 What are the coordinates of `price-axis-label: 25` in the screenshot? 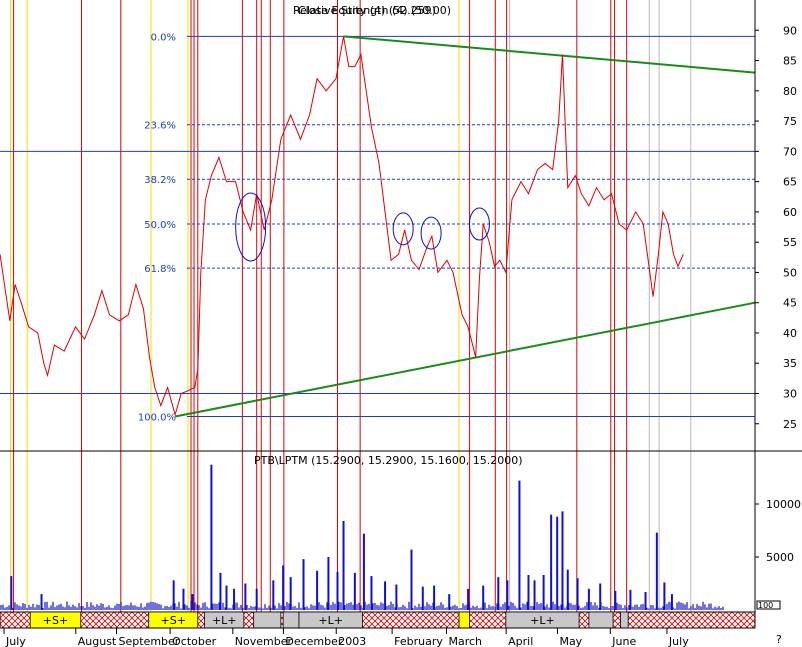 It's located at (790, 424).